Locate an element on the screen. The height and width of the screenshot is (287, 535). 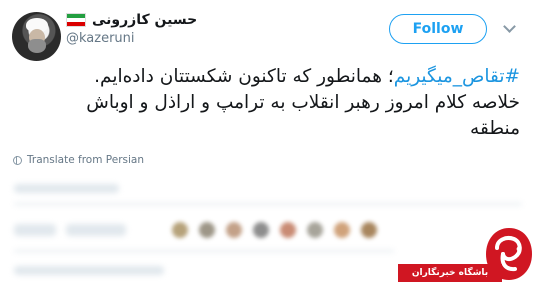
globe-icon is located at coordinates (17, 160).